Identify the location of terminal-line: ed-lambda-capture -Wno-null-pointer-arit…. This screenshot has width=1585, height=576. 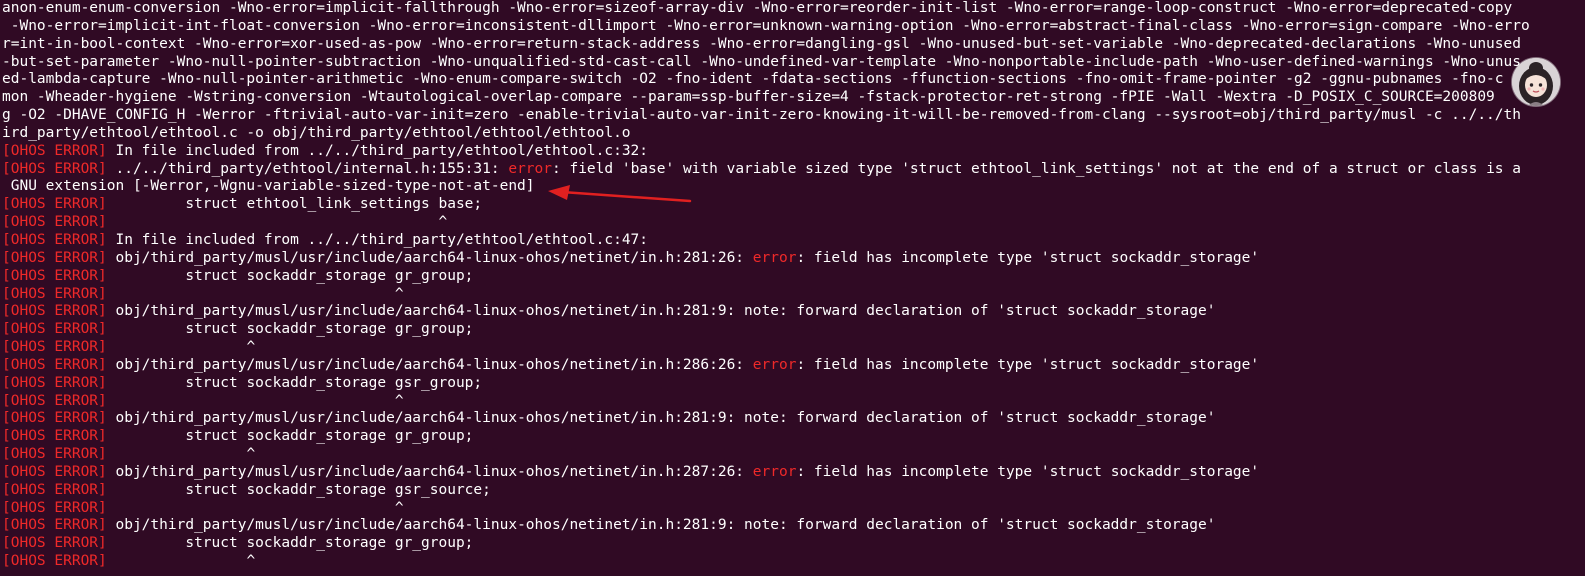
(793, 80).